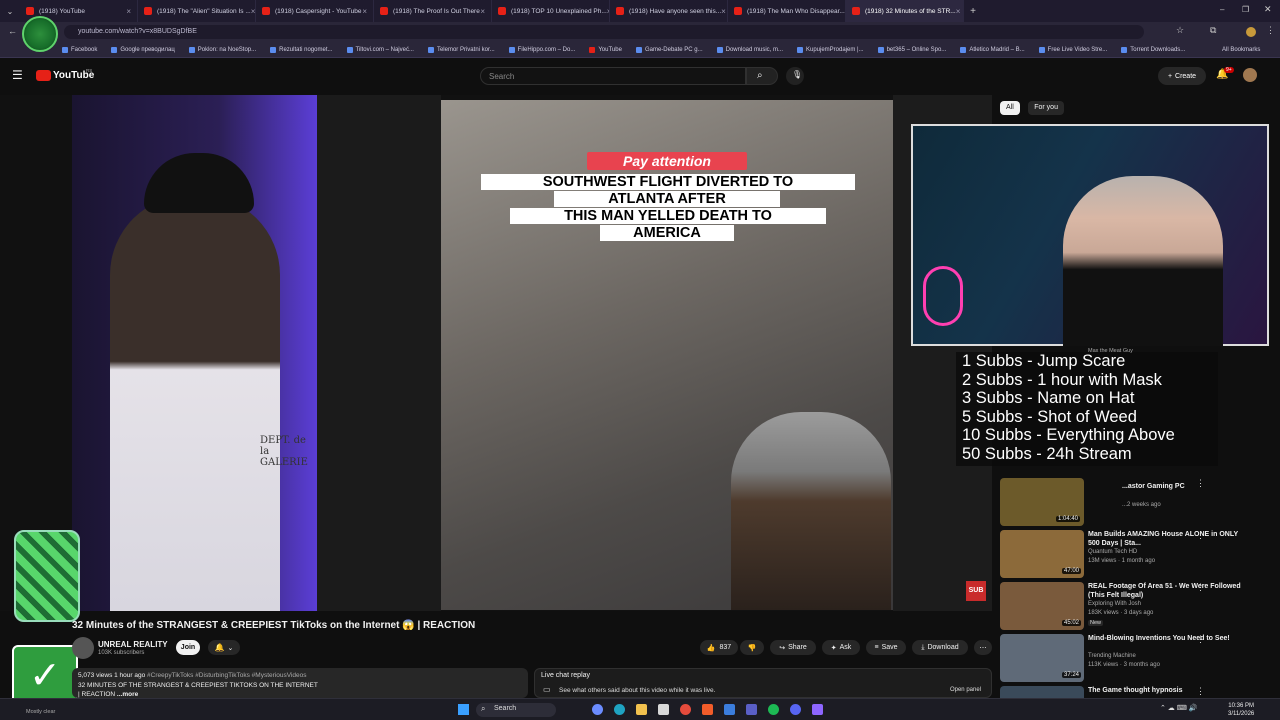 The image size is (1280, 720). What do you see at coordinates (315, 11) in the screenshot?
I see `browser-tab: (1918) Caspersight - YouTube ×` at bounding box center [315, 11].